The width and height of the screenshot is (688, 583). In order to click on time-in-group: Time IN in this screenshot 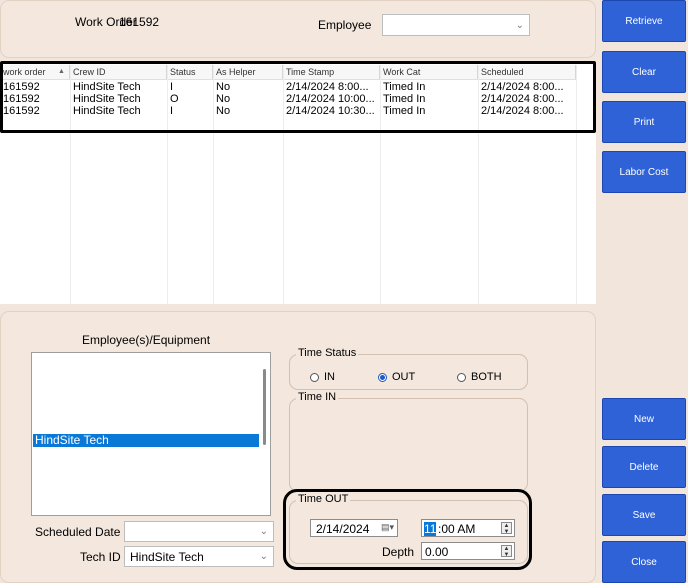, I will do `click(408, 441)`.